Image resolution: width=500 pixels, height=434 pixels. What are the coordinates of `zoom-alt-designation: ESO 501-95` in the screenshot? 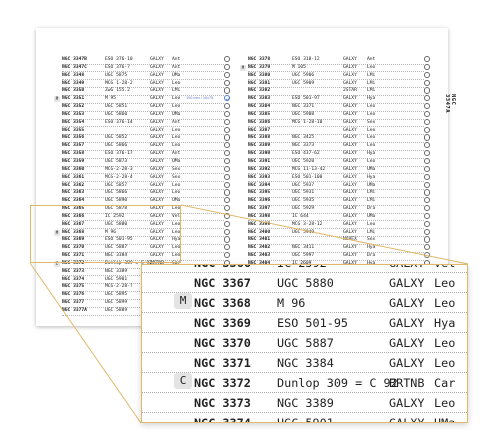 It's located at (313, 323).